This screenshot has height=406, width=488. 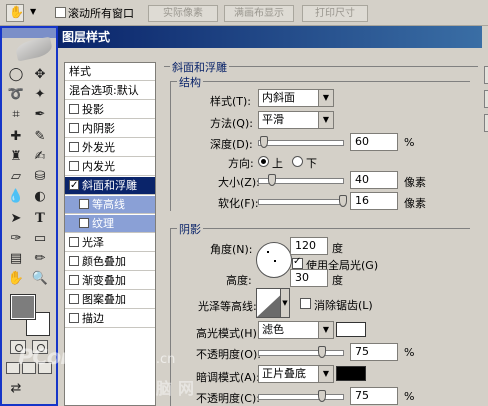 I want to click on anti-aliased-checkbox, so click(x=305, y=303).